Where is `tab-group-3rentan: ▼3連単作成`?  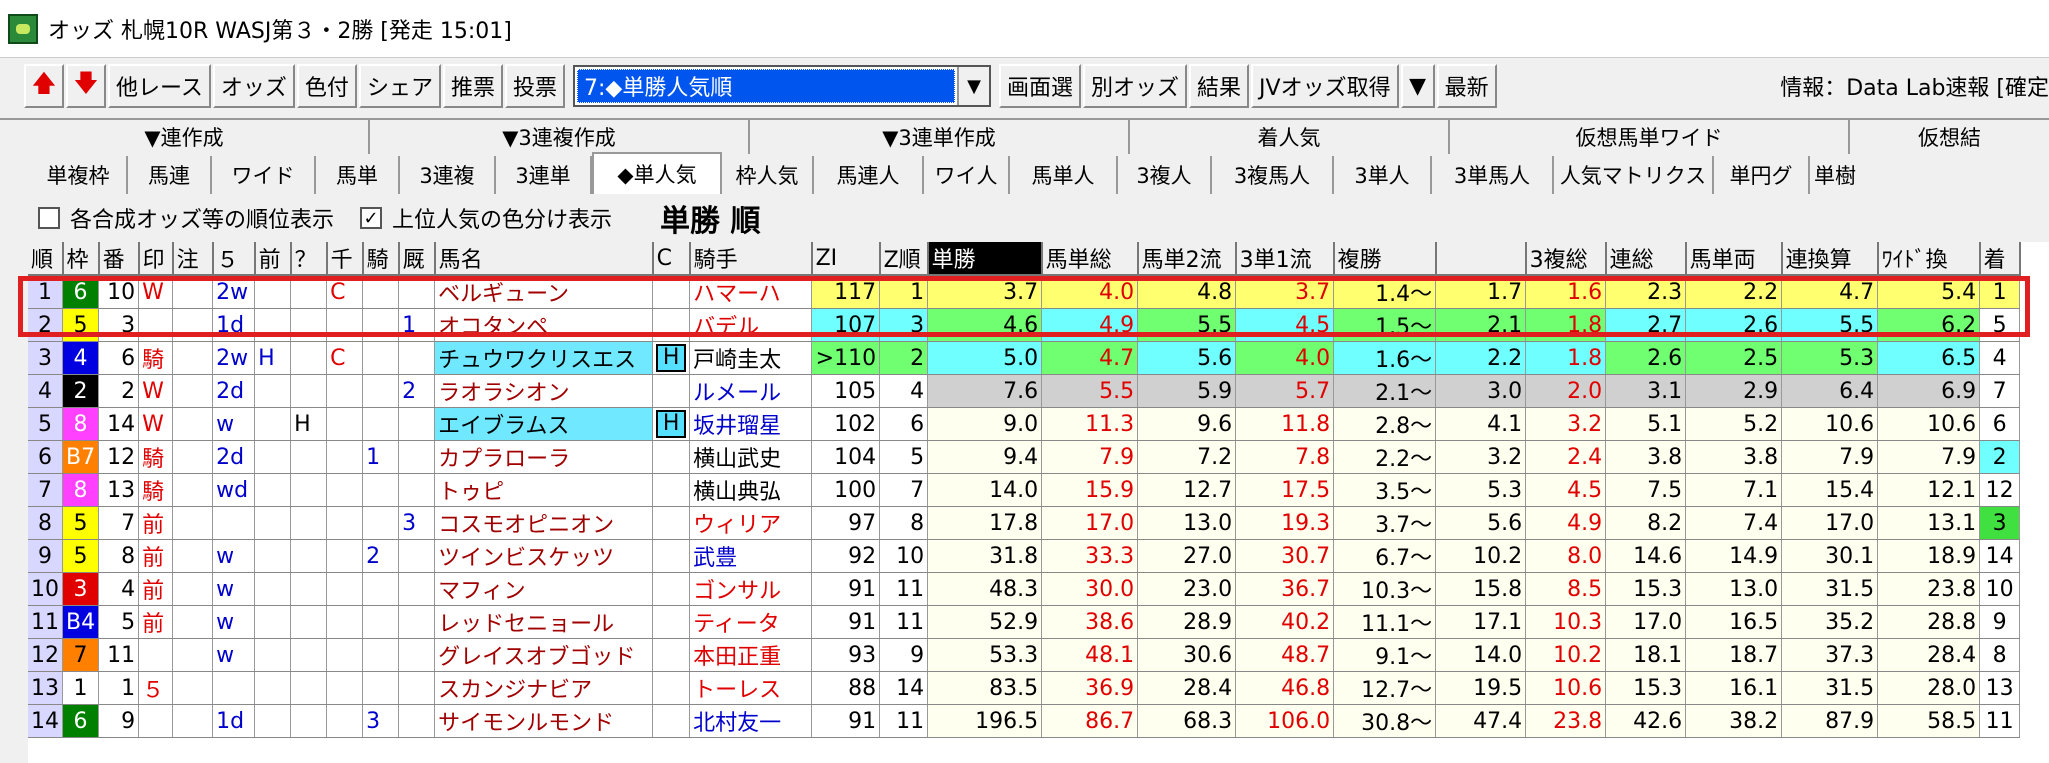 tab-group-3rentan: ▼3連単作成 is located at coordinates (940, 137).